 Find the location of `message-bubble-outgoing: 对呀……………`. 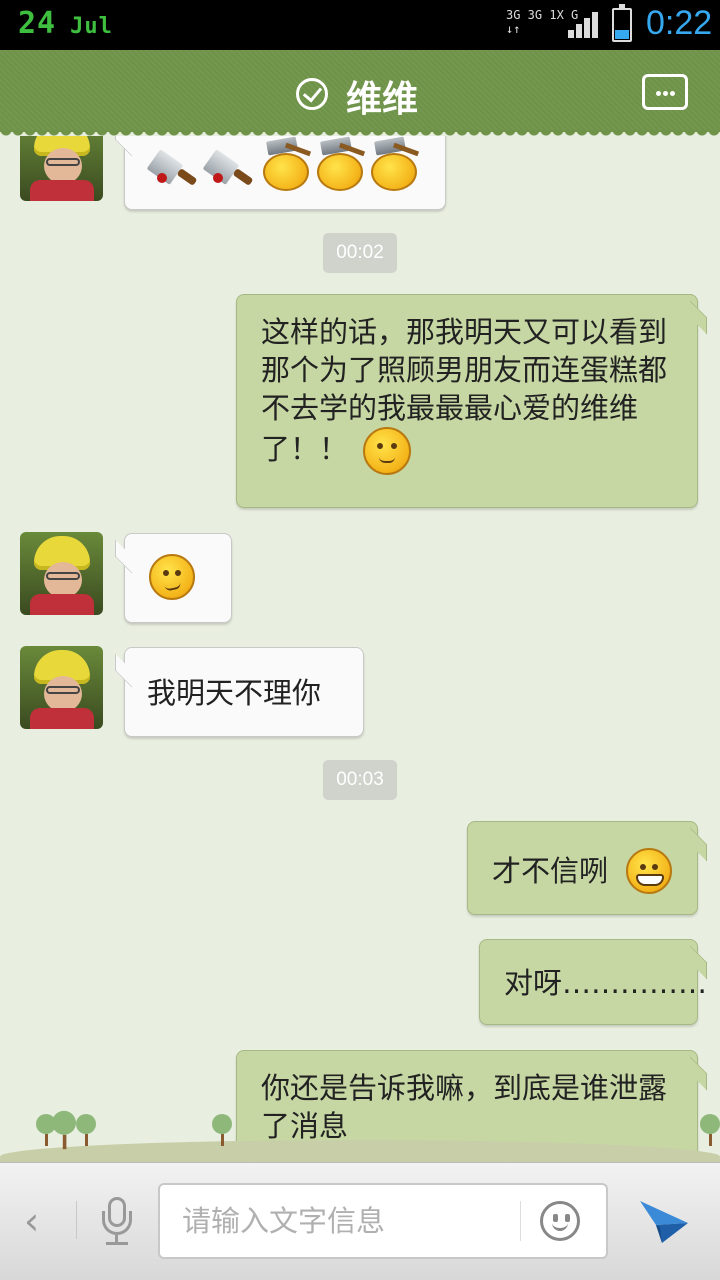

message-bubble-outgoing: 对呀…………… is located at coordinates (593, 982).